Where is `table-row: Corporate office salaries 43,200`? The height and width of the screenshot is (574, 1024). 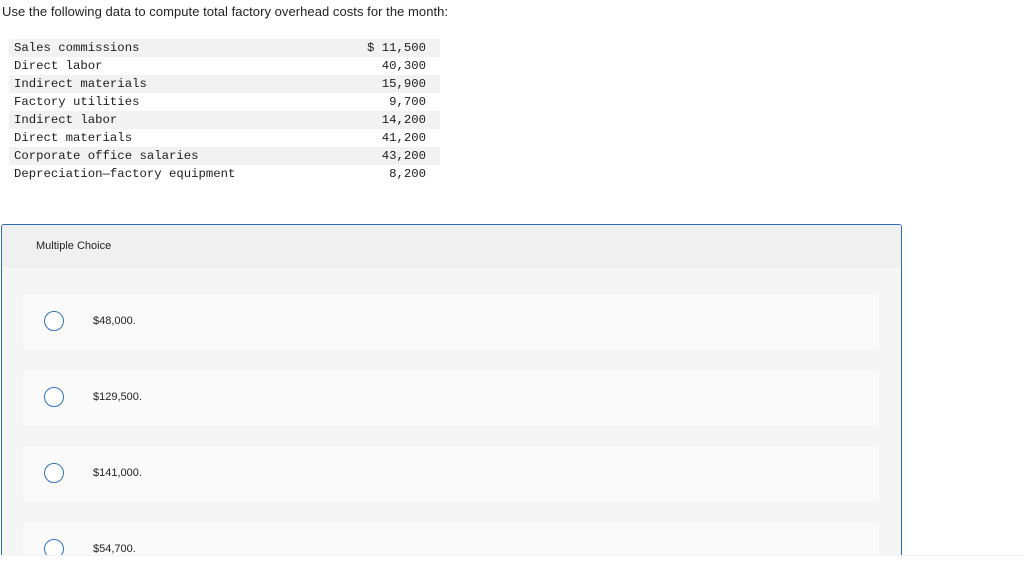 table-row: Corporate office salaries 43,200 is located at coordinates (224, 156).